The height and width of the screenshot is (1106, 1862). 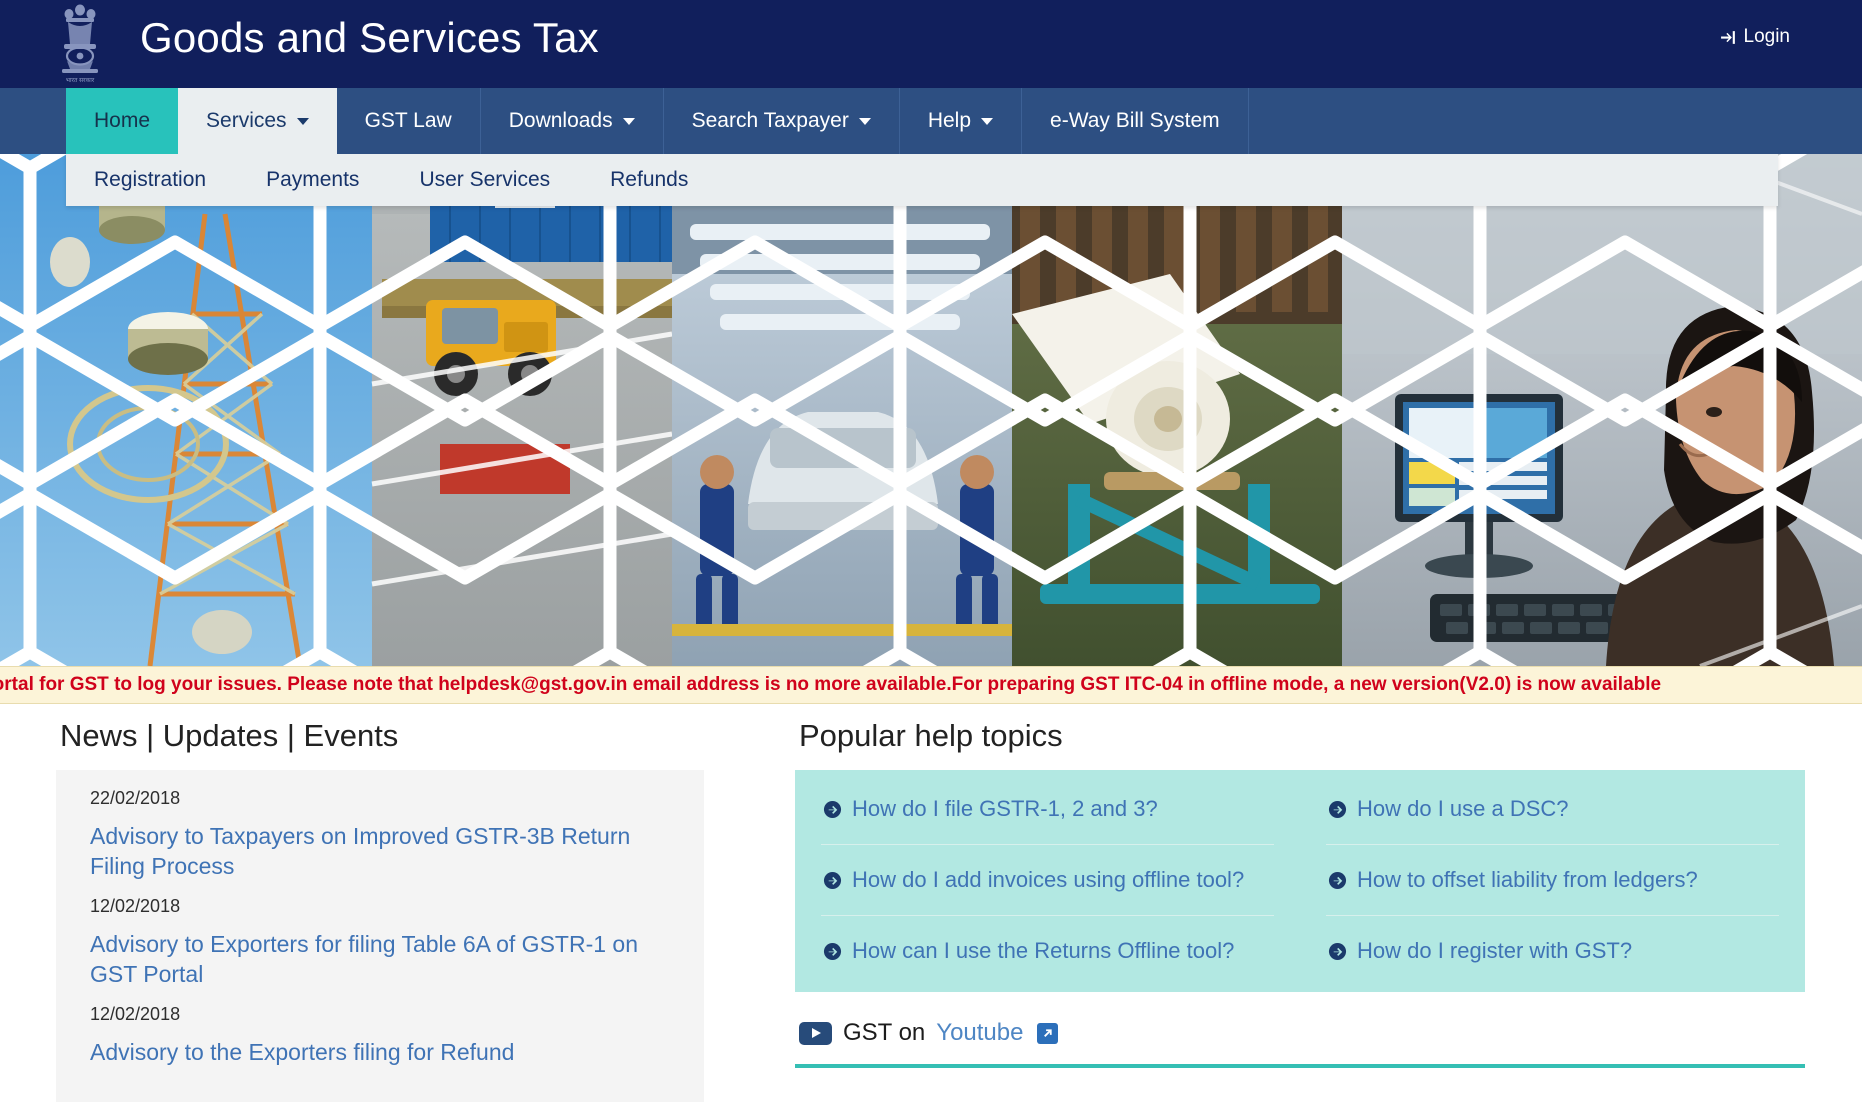 What do you see at coordinates (1043, 950) in the screenshot?
I see `help-topic-label: How can I use the Returns Offline tool?` at bounding box center [1043, 950].